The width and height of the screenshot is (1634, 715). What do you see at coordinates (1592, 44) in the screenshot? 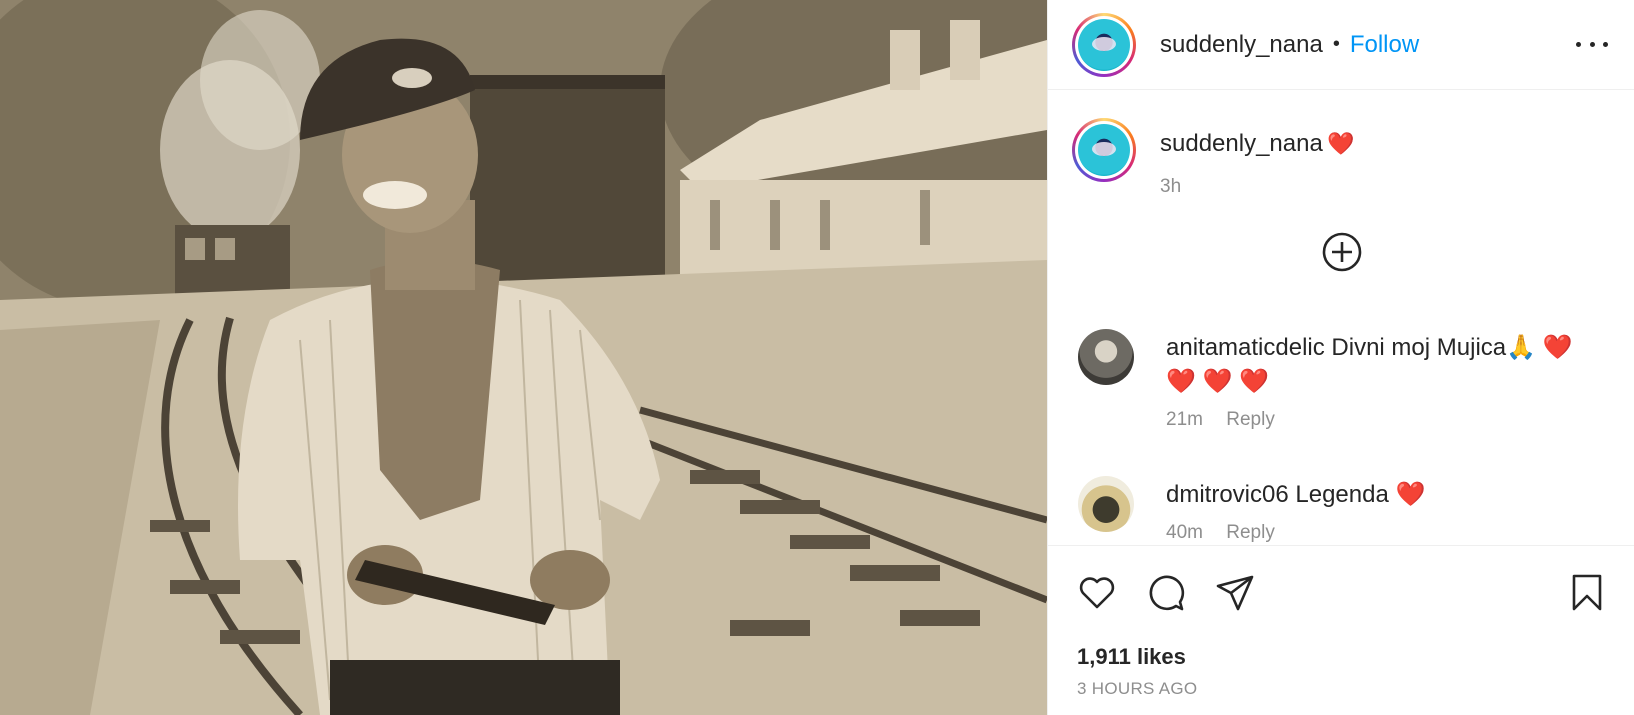
I see `more-options-icon` at bounding box center [1592, 44].